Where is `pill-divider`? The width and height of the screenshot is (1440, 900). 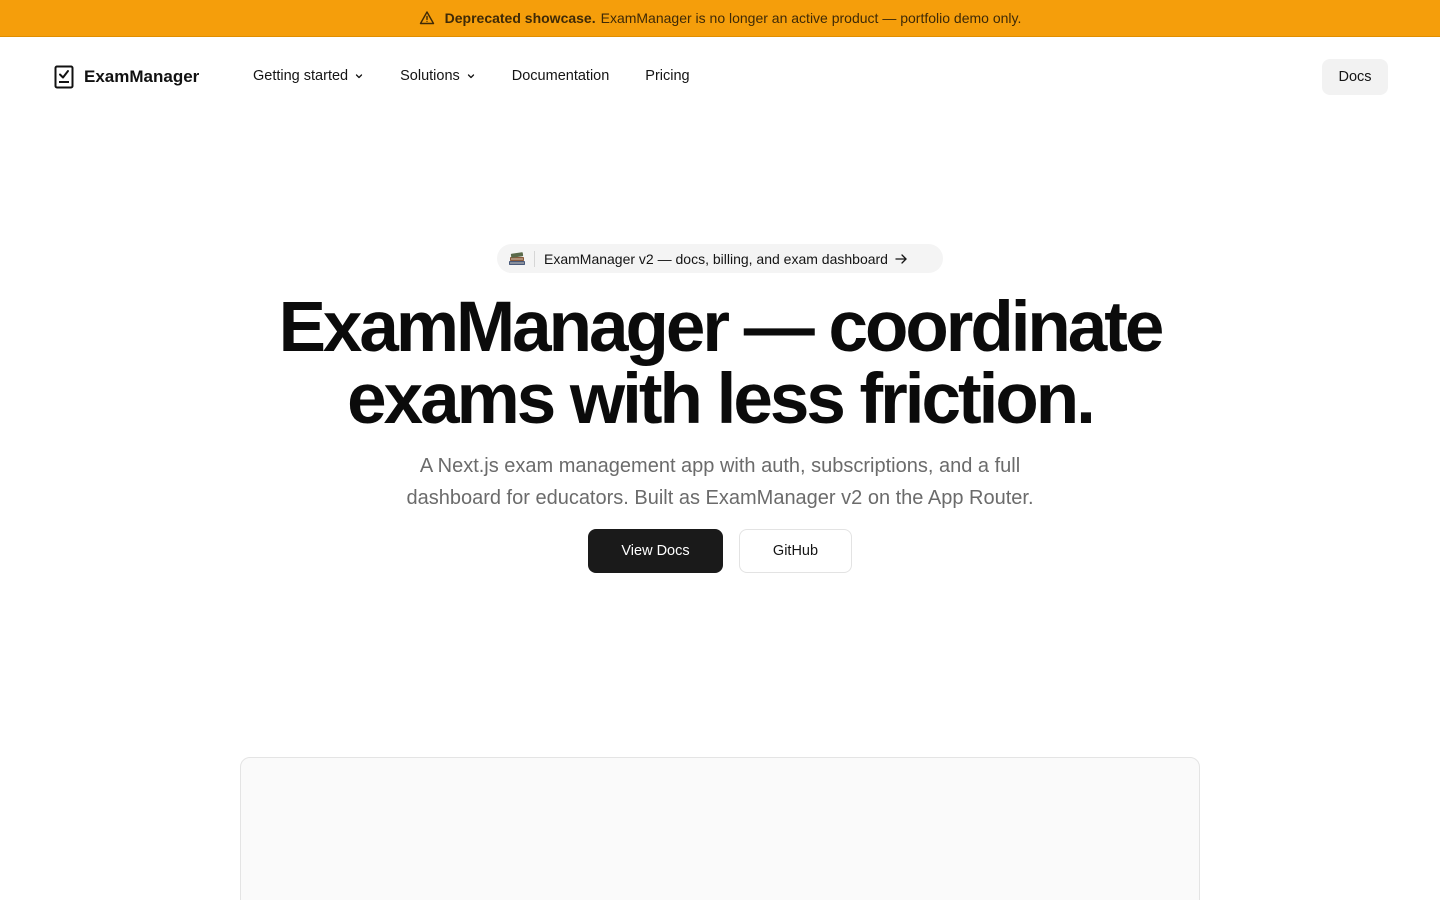 pill-divider is located at coordinates (534, 258).